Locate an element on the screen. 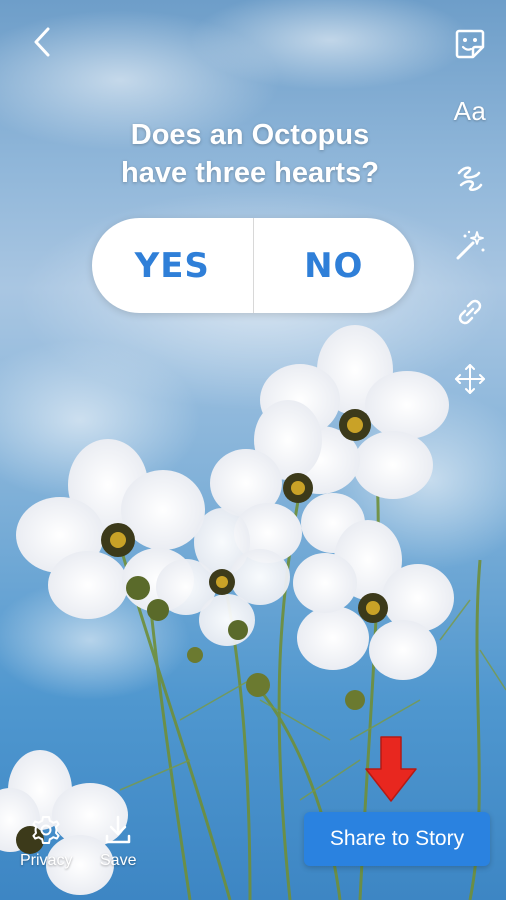  back-button is located at coordinates (42, 42).